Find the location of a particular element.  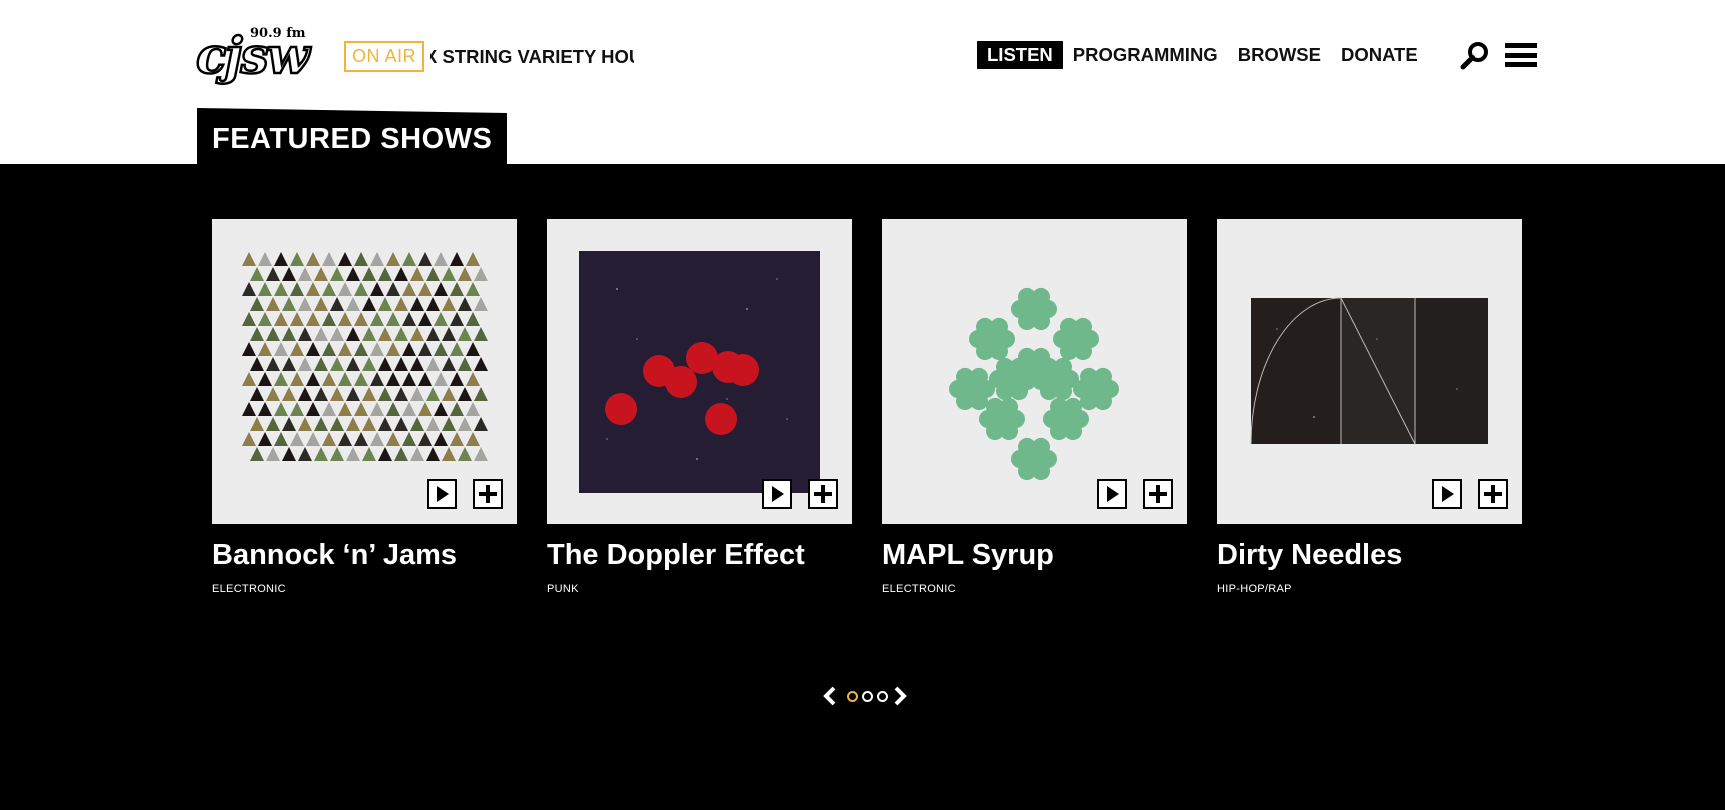

chevron-right-icon is located at coordinates (900, 696).